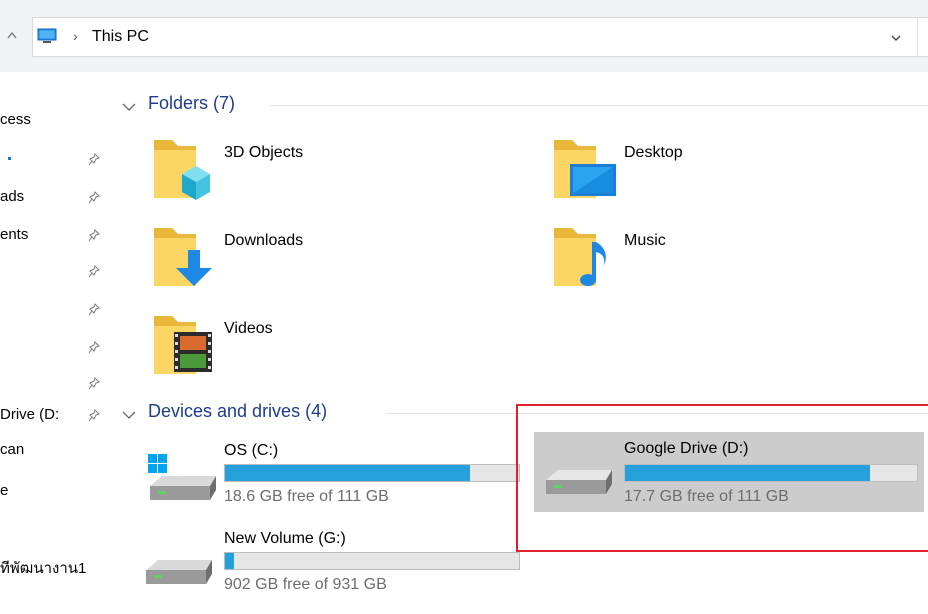  I want to click on nav-item-label: ทีพัฒนางาน1, so click(43, 568).